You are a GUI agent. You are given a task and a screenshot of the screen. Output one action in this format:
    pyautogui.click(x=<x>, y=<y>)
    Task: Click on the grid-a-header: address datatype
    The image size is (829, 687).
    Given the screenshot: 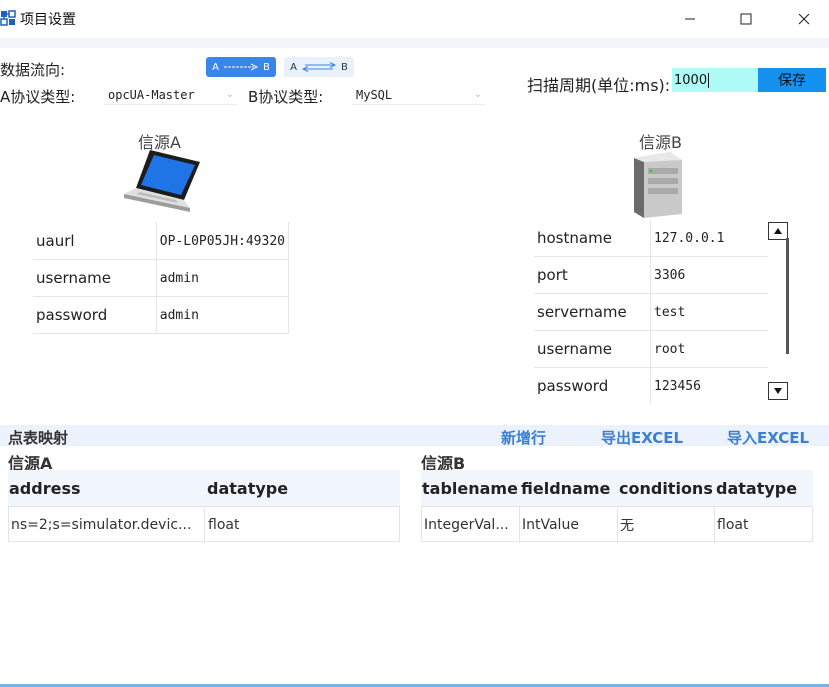 What is the action you would take?
    pyautogui.click(x=204, y=488)
    